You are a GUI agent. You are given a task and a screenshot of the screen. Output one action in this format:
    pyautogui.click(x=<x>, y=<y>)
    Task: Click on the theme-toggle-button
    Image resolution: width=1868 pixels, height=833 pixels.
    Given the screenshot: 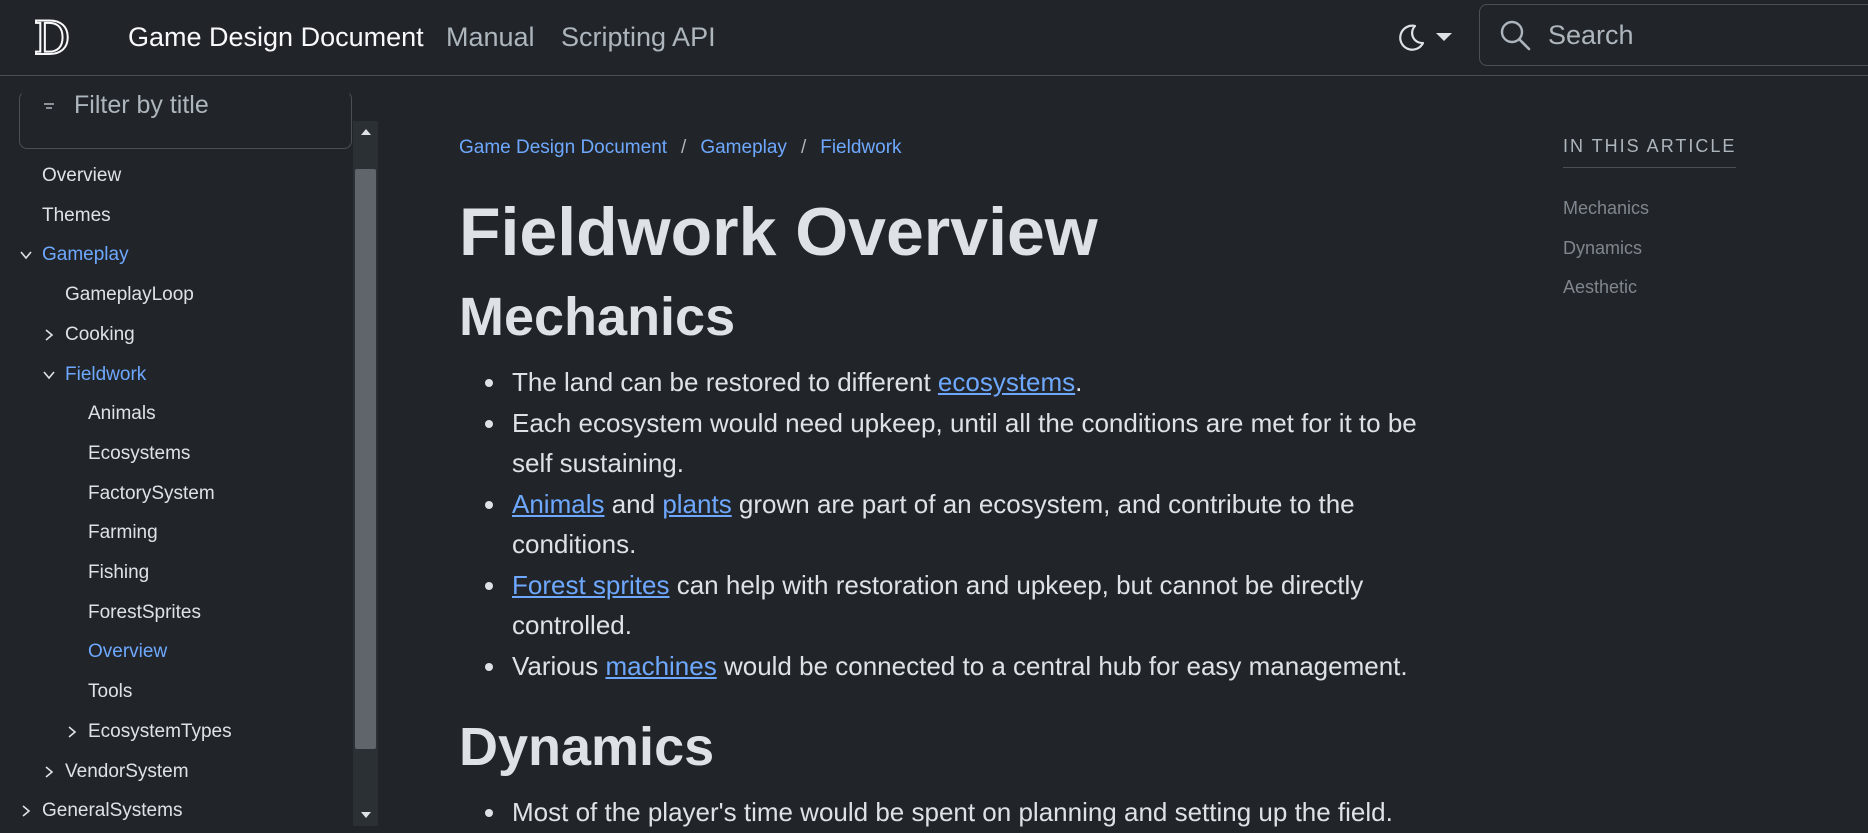 What is the action you would take?
    pyautogui.click(x=1427, y=37)
    